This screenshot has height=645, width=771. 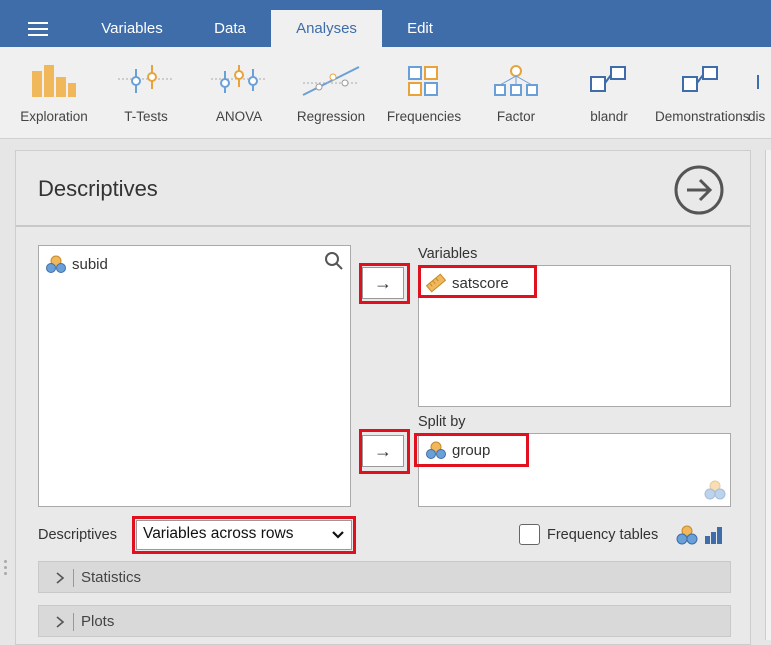 I want to click on ribbon-label: Regression, so click(x=331, y=116).